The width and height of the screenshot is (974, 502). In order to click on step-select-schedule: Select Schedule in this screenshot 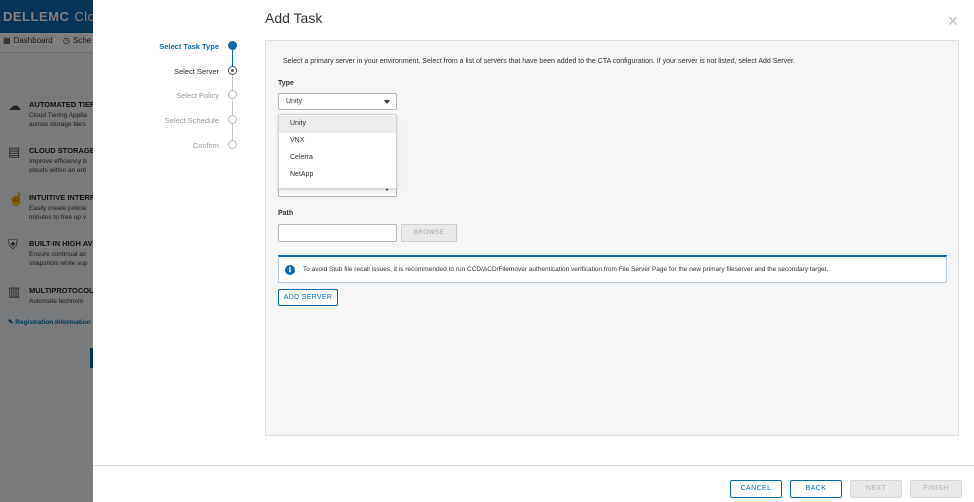, I will do `click(191, 120)`.